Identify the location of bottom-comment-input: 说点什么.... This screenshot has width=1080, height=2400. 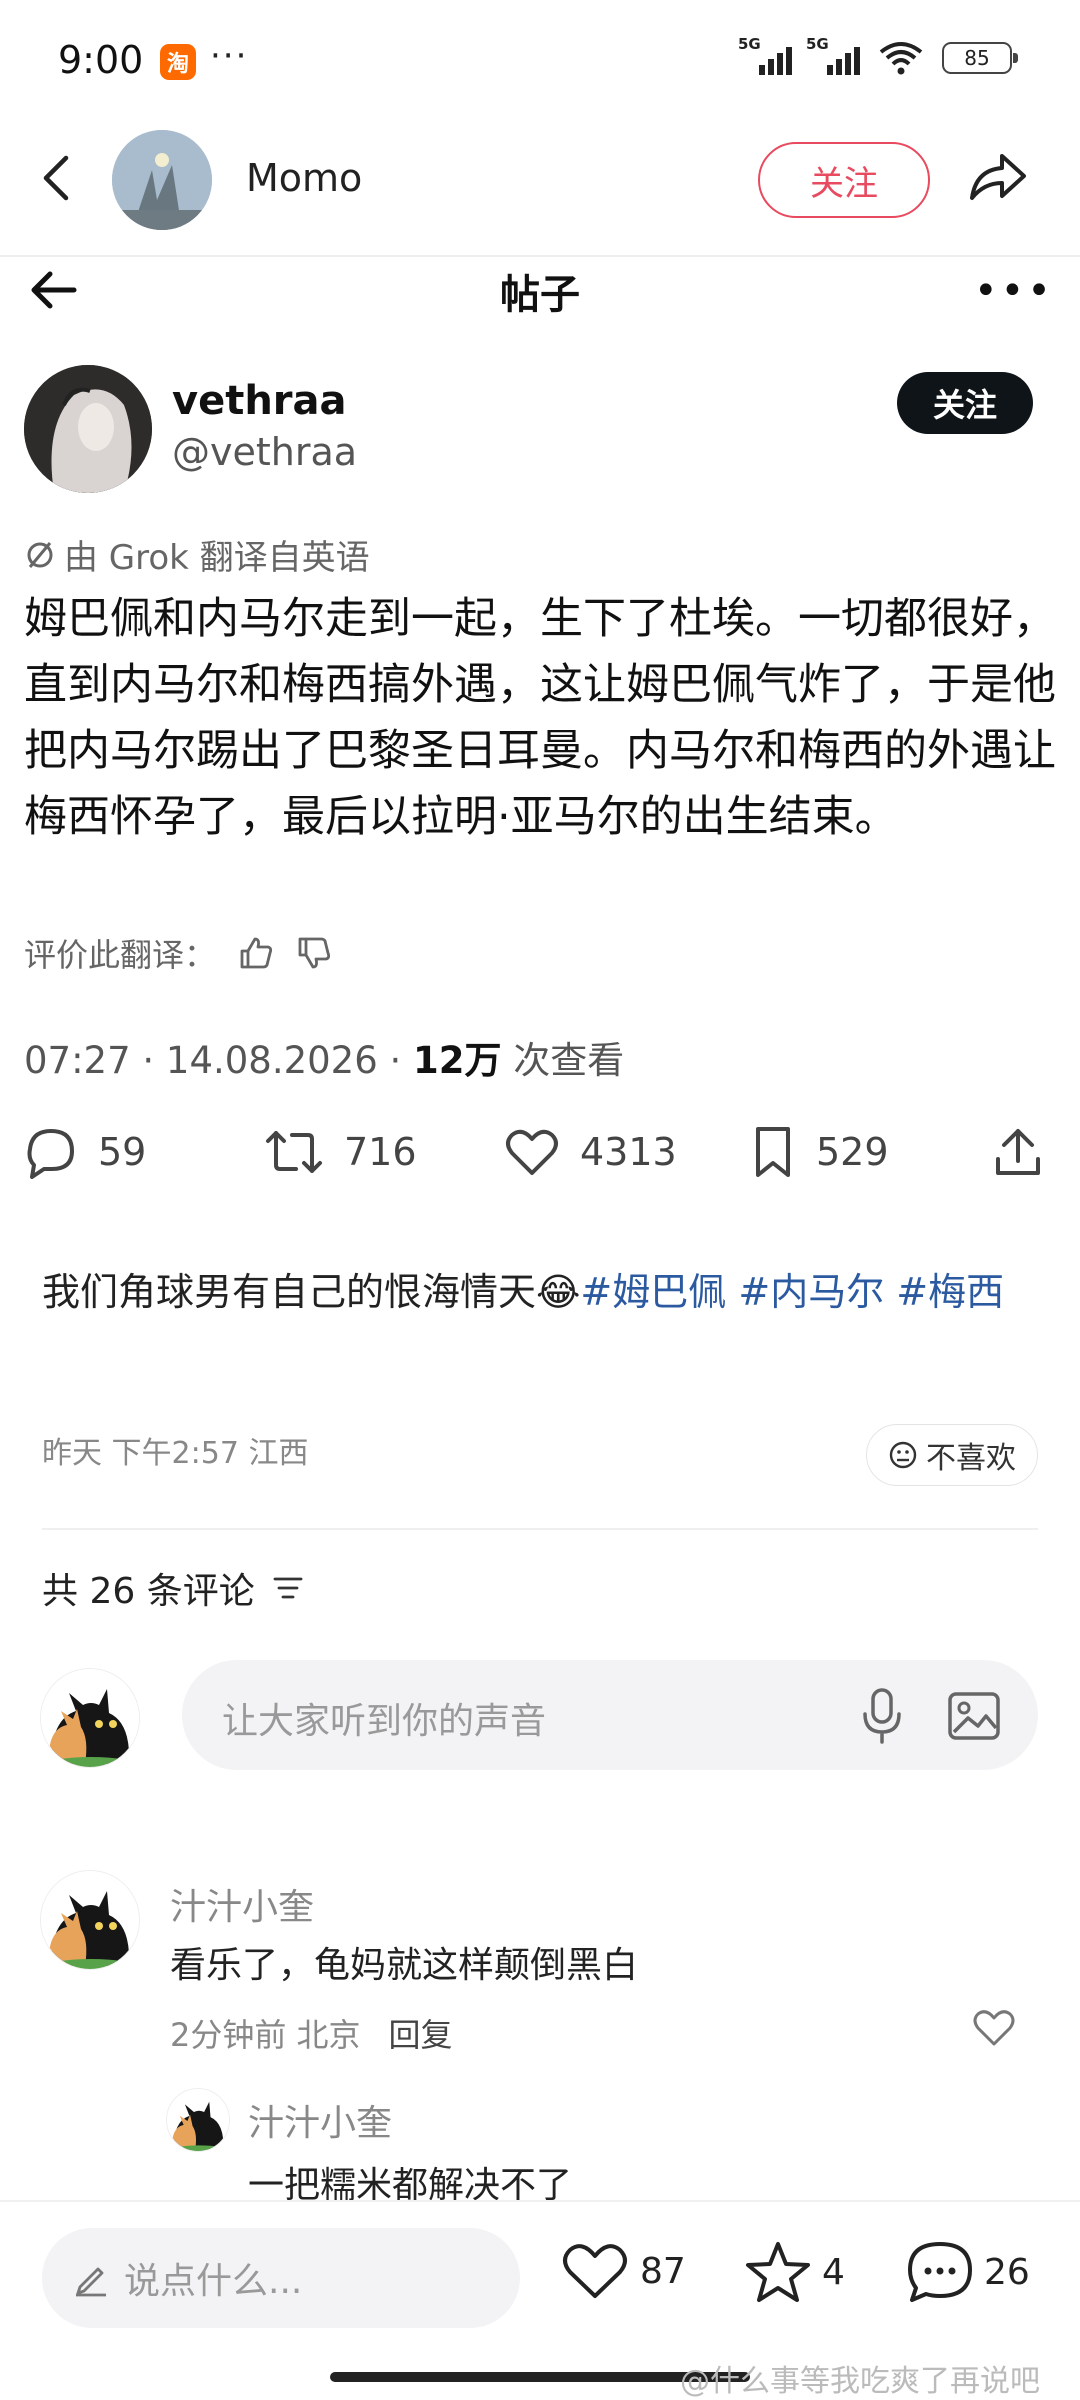
(281, 2278).